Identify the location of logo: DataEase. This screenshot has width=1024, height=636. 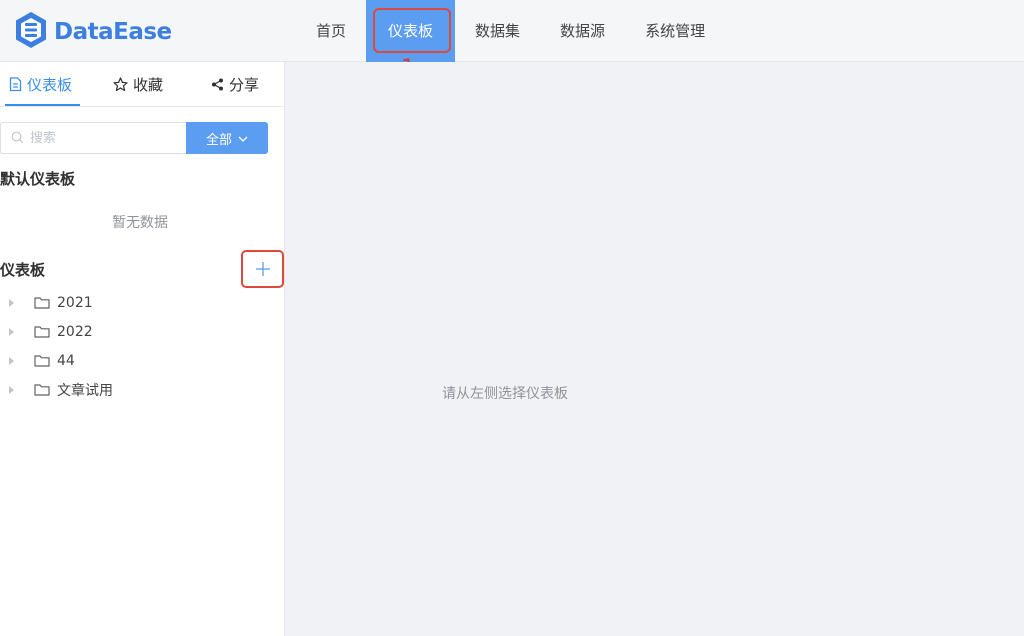
(93, 32).